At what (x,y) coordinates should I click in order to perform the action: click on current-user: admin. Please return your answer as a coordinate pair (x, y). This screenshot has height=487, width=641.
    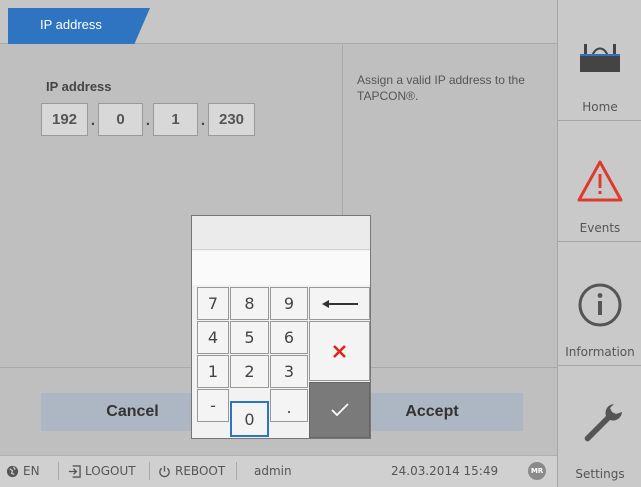
    Looking at the image, I should click on (273, 471).